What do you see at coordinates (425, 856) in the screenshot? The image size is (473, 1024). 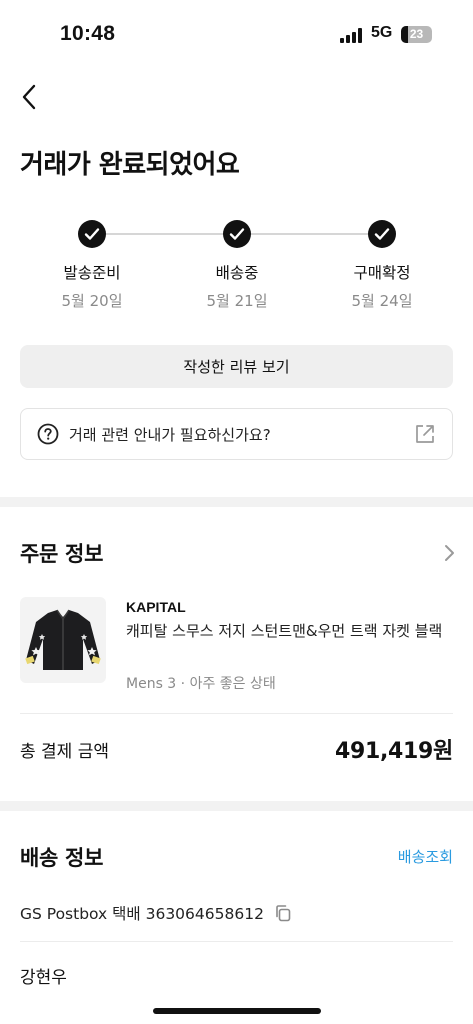 I see `track-shipment-link: 배송조회` at bounding box center [425, 856].